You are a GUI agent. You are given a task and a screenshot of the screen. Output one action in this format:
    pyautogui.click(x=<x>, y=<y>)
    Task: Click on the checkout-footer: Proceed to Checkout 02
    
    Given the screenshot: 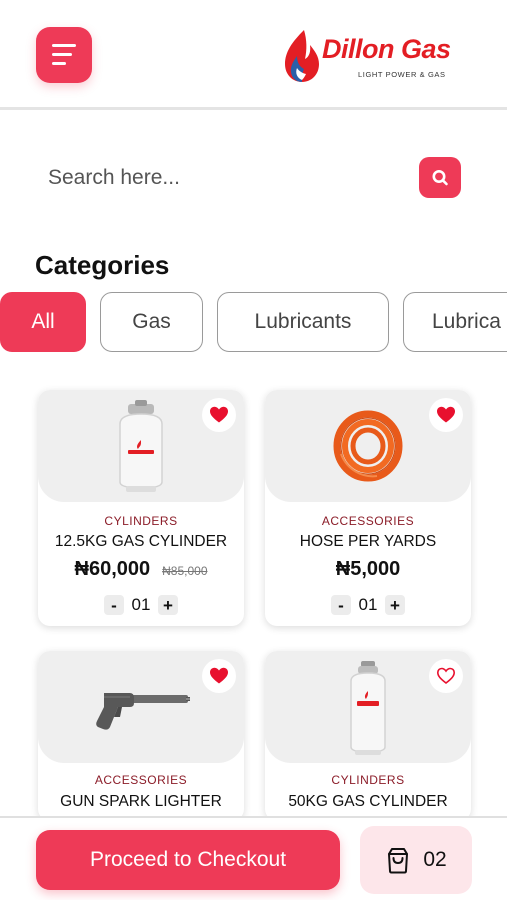 What is the action you would take?
    pyautogui.click(x=253, y=858)
    